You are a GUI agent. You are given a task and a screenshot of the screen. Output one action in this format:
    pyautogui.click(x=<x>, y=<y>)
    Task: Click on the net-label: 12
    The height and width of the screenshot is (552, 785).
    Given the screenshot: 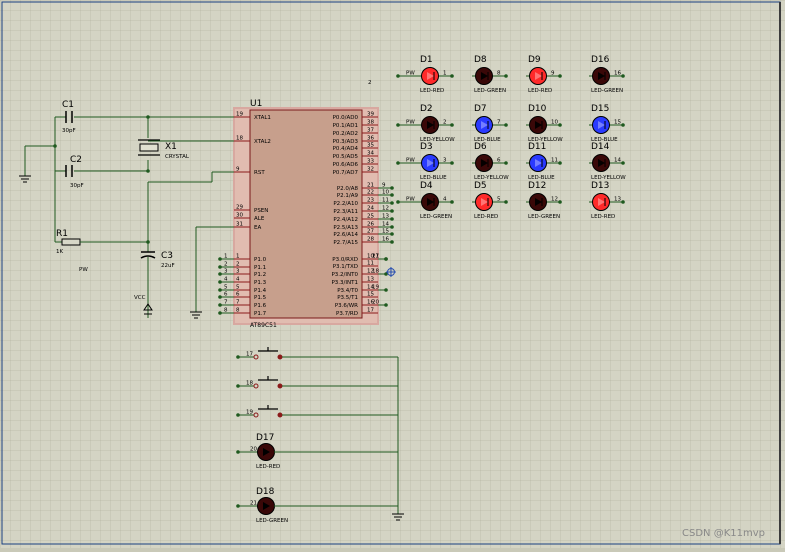 What is the action you would take?
    pyautogui.click(x=385, y=209)
    